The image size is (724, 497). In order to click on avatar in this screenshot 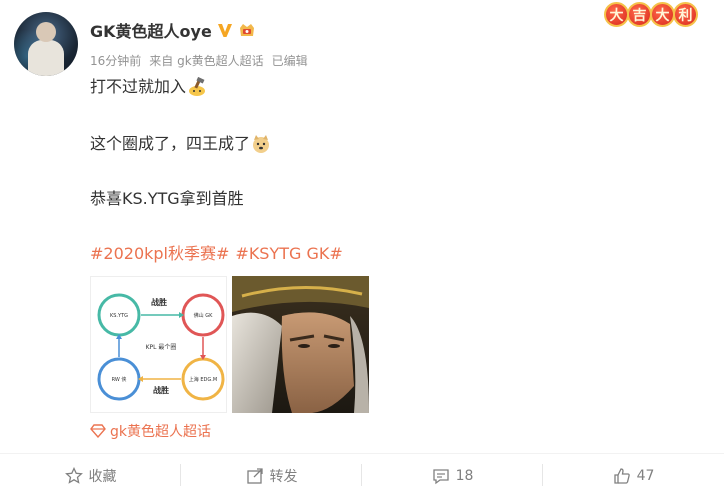, I will do `click(46, 44)`.